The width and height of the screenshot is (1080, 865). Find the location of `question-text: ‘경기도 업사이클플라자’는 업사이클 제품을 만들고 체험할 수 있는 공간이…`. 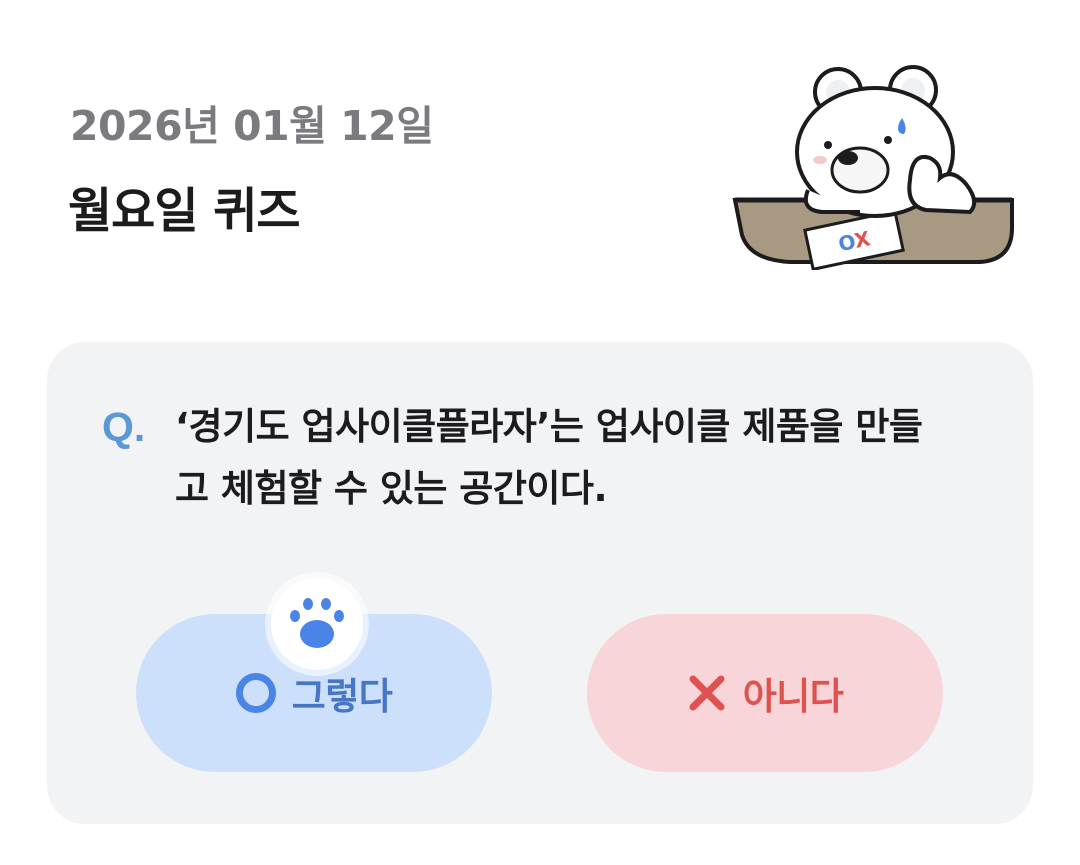

question-text: ‘경기도 업사이클플라자’는 업사이클 제품을 만들고 체험할 수 있는 공간이… is located at coordinates (549, 457).